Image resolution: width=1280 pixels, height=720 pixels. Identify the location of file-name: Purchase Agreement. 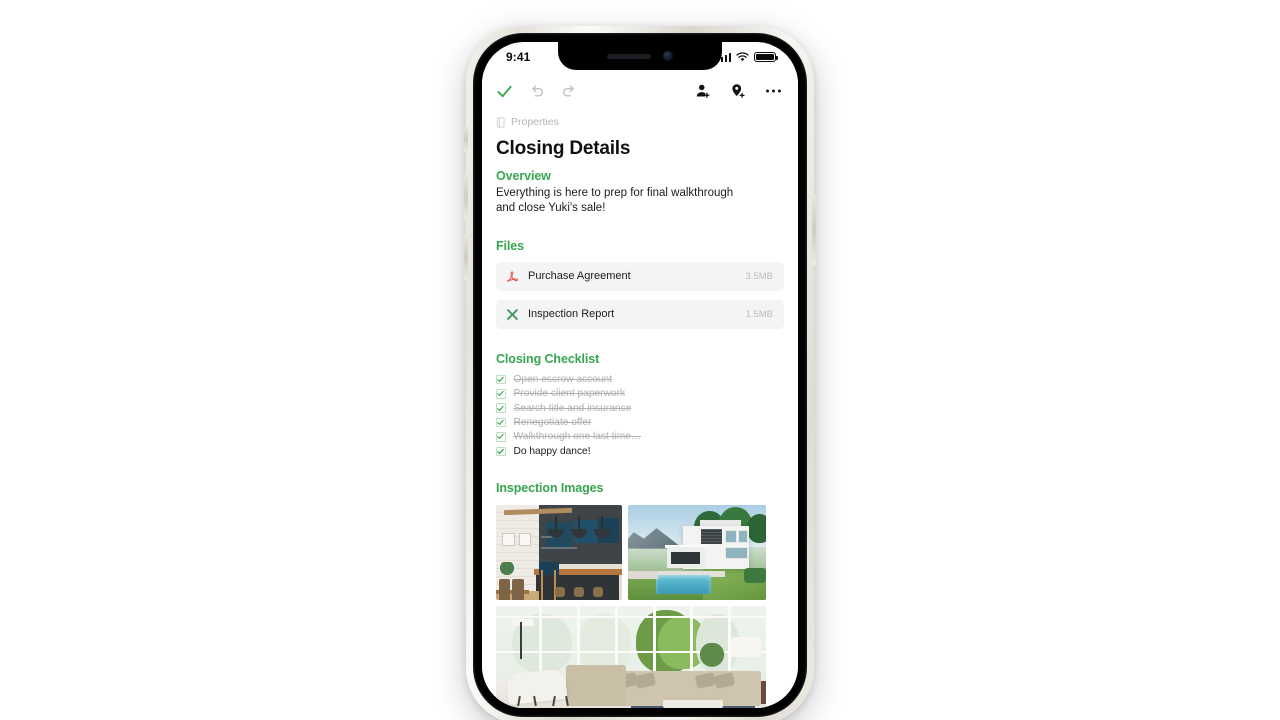
(579, 276).